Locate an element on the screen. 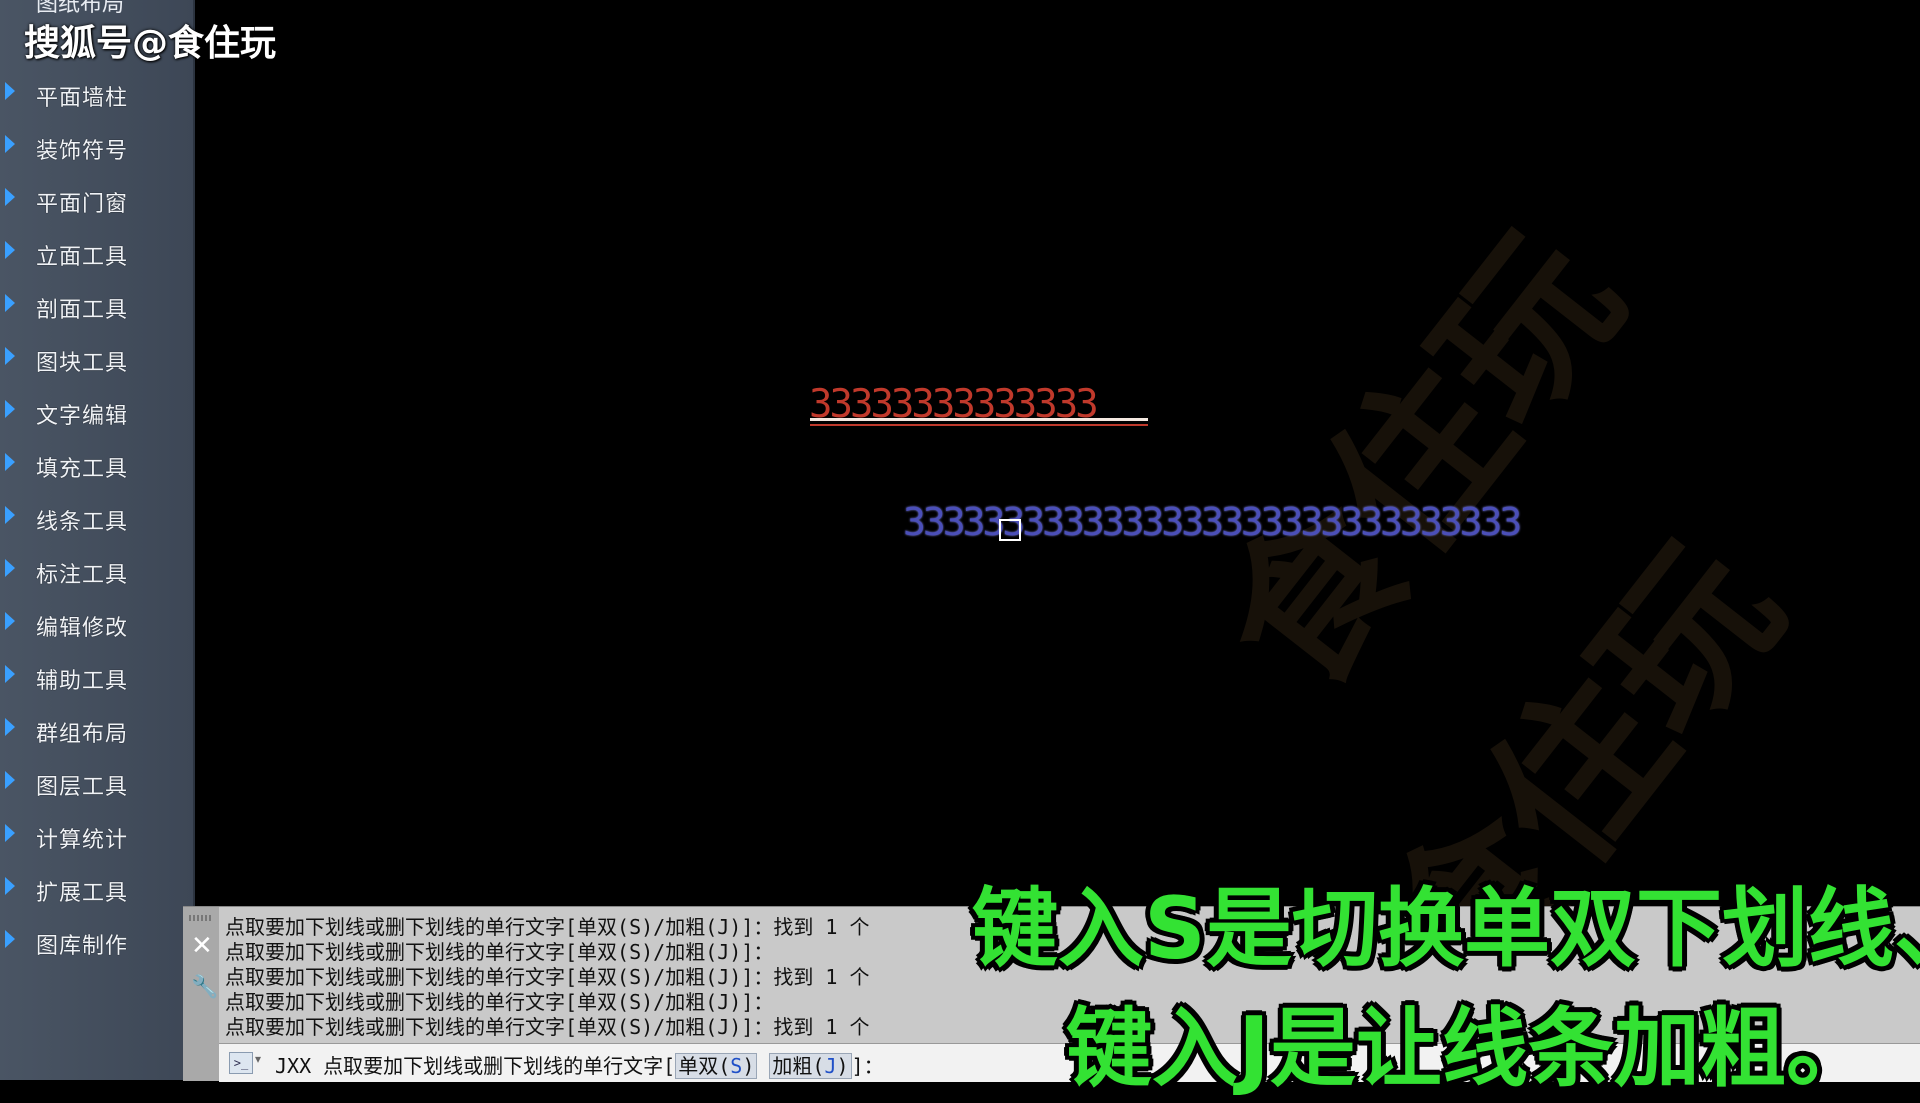  option-single-double-button: 单双(S) is located at coordinates (716, 1066).